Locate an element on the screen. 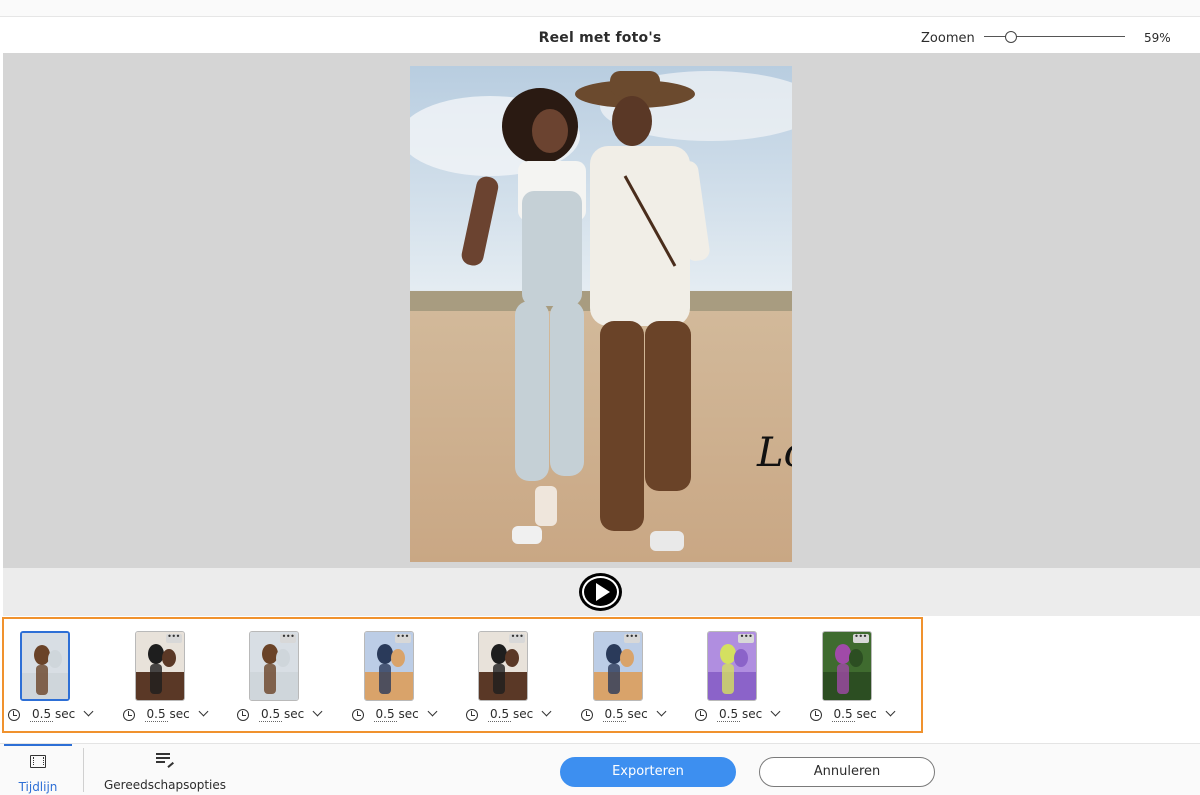  clip-thumbnail-purple-flowers: ••• is located at coordinates (732, 666).